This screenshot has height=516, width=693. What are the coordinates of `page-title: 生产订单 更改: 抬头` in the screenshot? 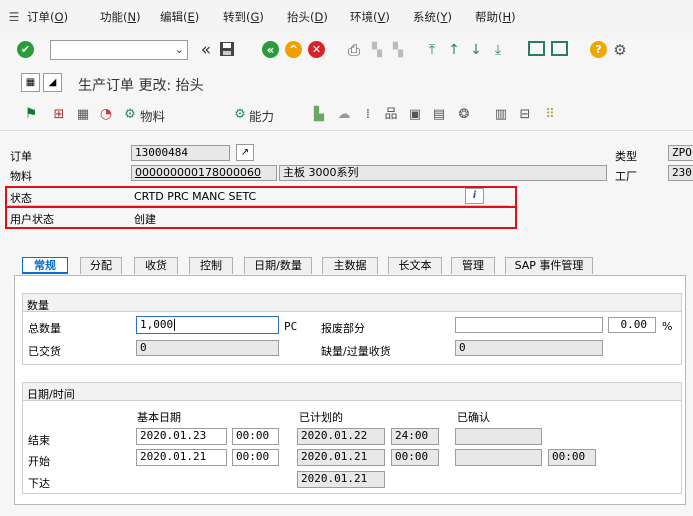 It's located at (141, 86).